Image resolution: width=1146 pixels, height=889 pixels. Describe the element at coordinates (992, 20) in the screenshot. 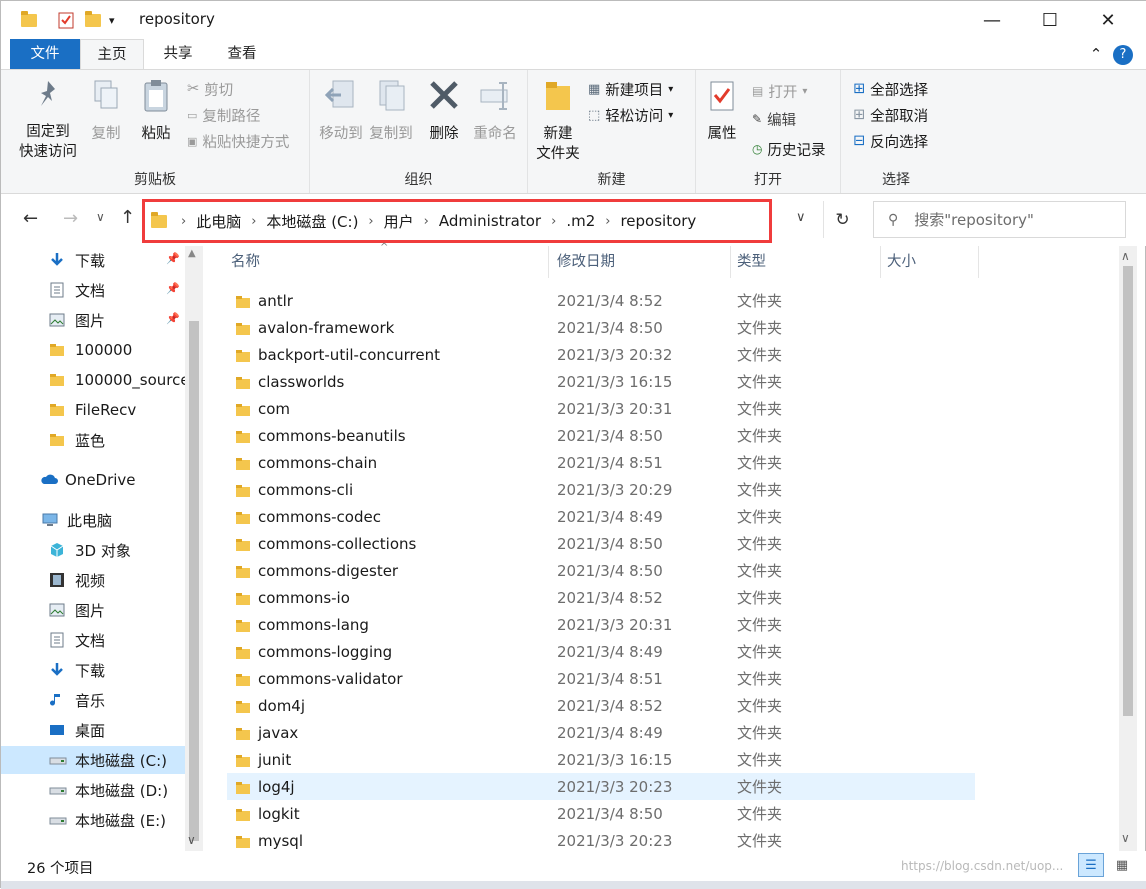

I see `minimize-button: —` at that location.